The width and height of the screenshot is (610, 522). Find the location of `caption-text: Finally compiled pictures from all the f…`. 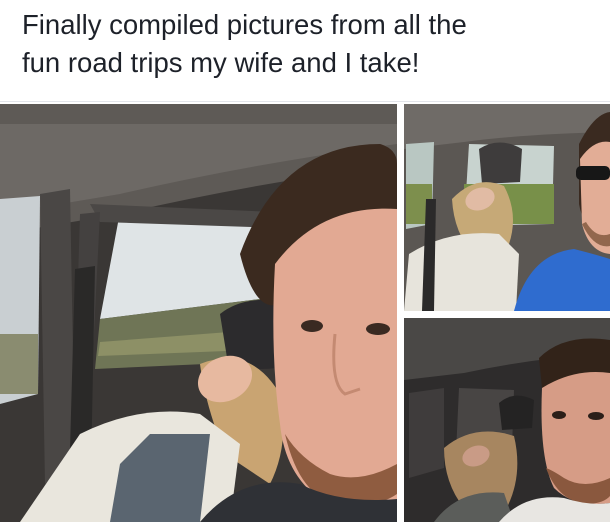

caption-text: Finally compiled pictures from all the f… is located at coordinates (308, 44).